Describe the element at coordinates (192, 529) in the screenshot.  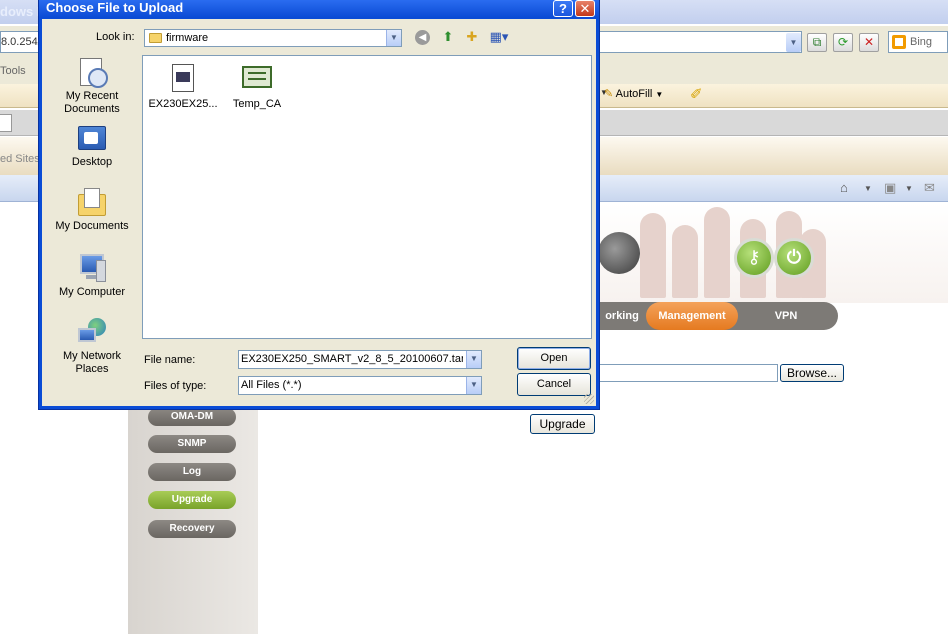
I see `sidebar-item-recovery: Recovery` at that location.